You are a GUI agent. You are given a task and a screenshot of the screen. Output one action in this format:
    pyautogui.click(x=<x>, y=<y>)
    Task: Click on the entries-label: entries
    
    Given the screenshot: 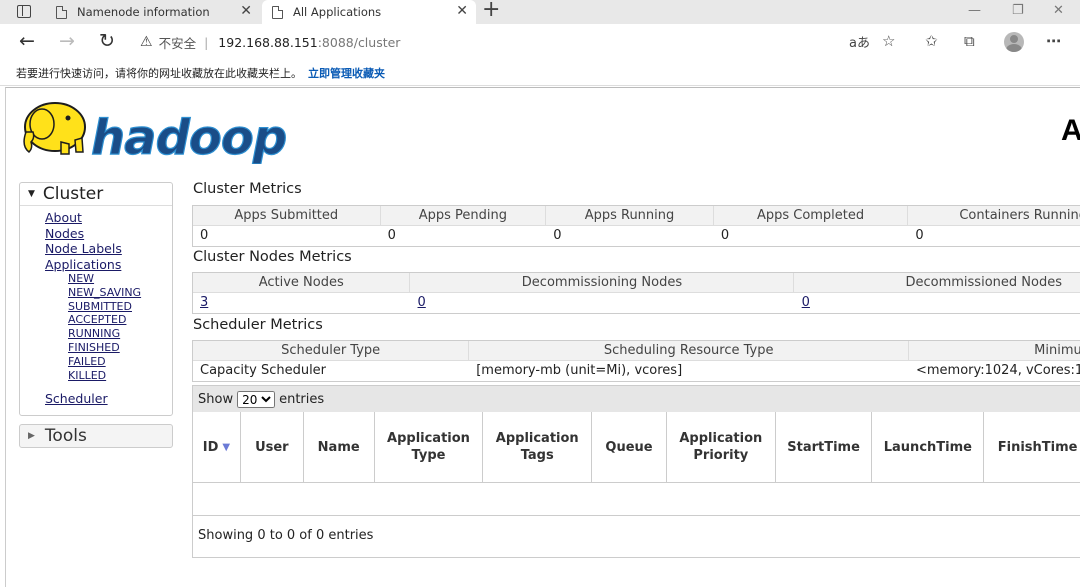 What is the action you would take?
    pyautogui.click(x=302, y=399)
    